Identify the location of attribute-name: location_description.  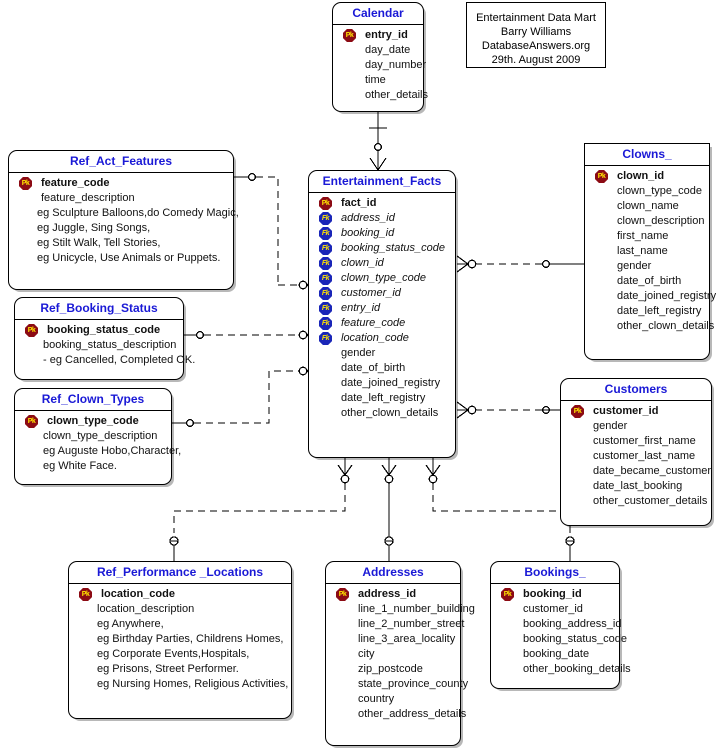
(146, 609).